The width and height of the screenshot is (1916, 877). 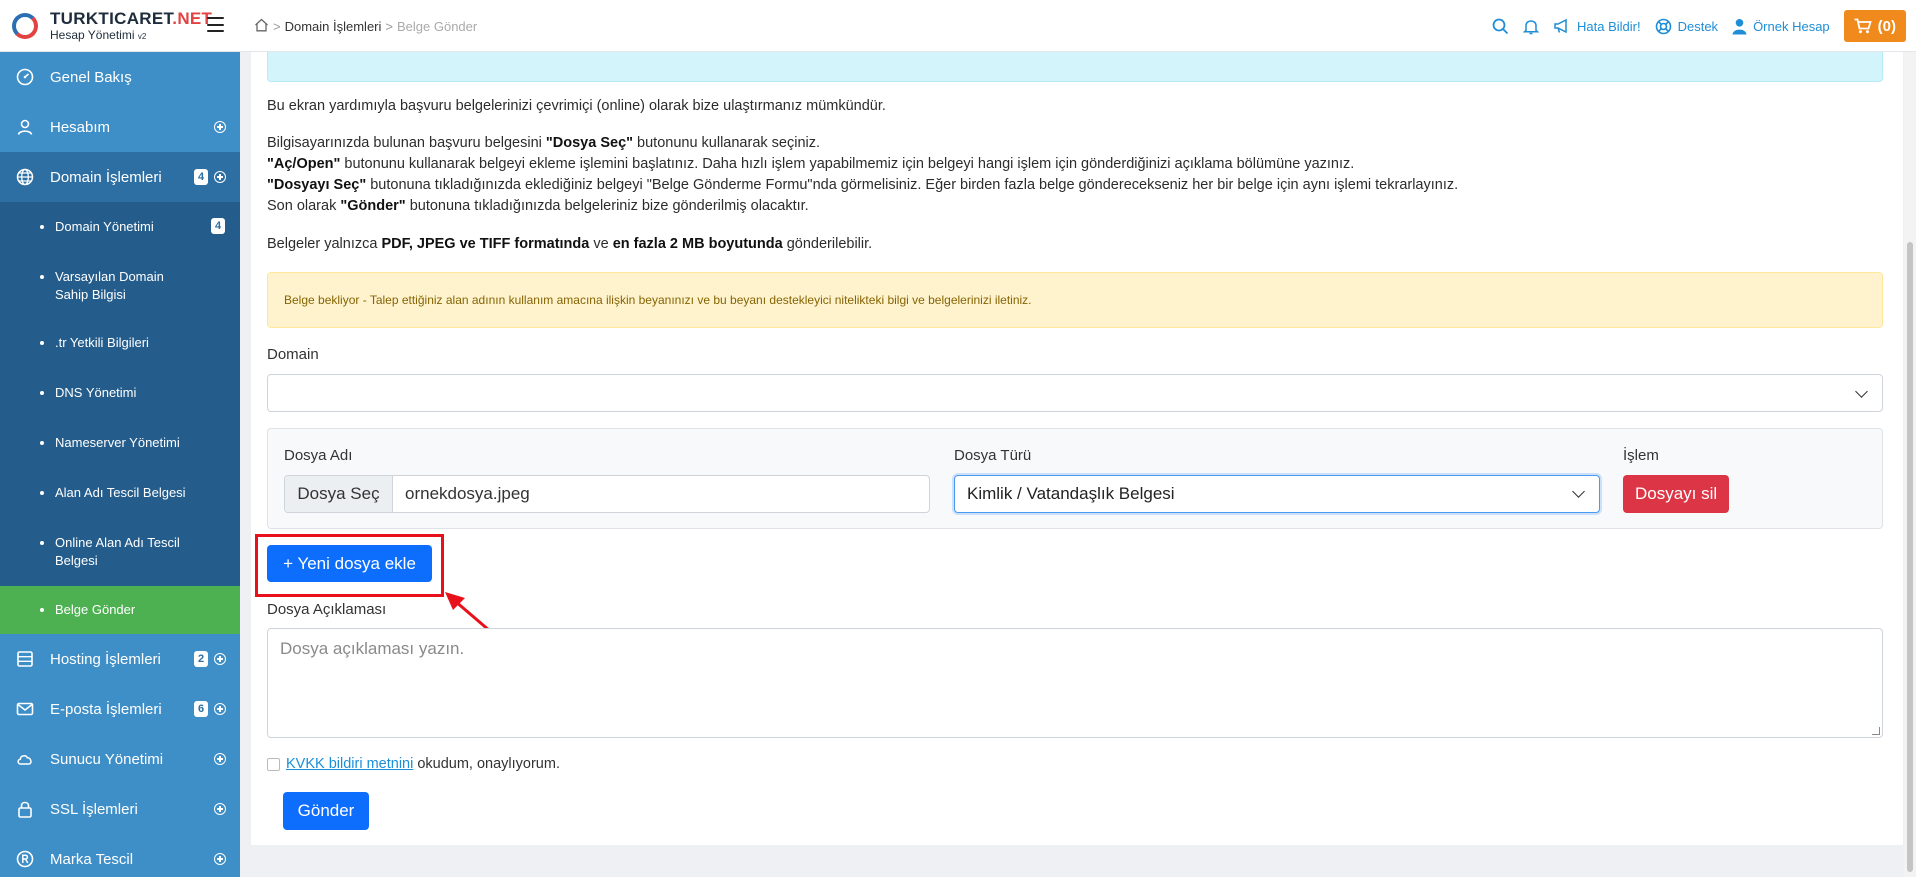 I want to click on registered-icon, so click(x=25, y=859).